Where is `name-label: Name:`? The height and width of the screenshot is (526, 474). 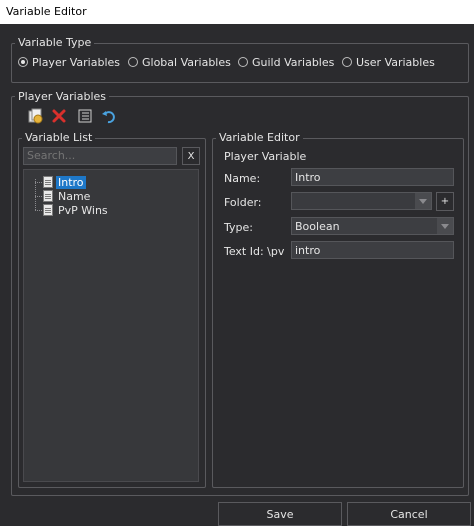 name-label: Name: is located at coordinates (242, 178).